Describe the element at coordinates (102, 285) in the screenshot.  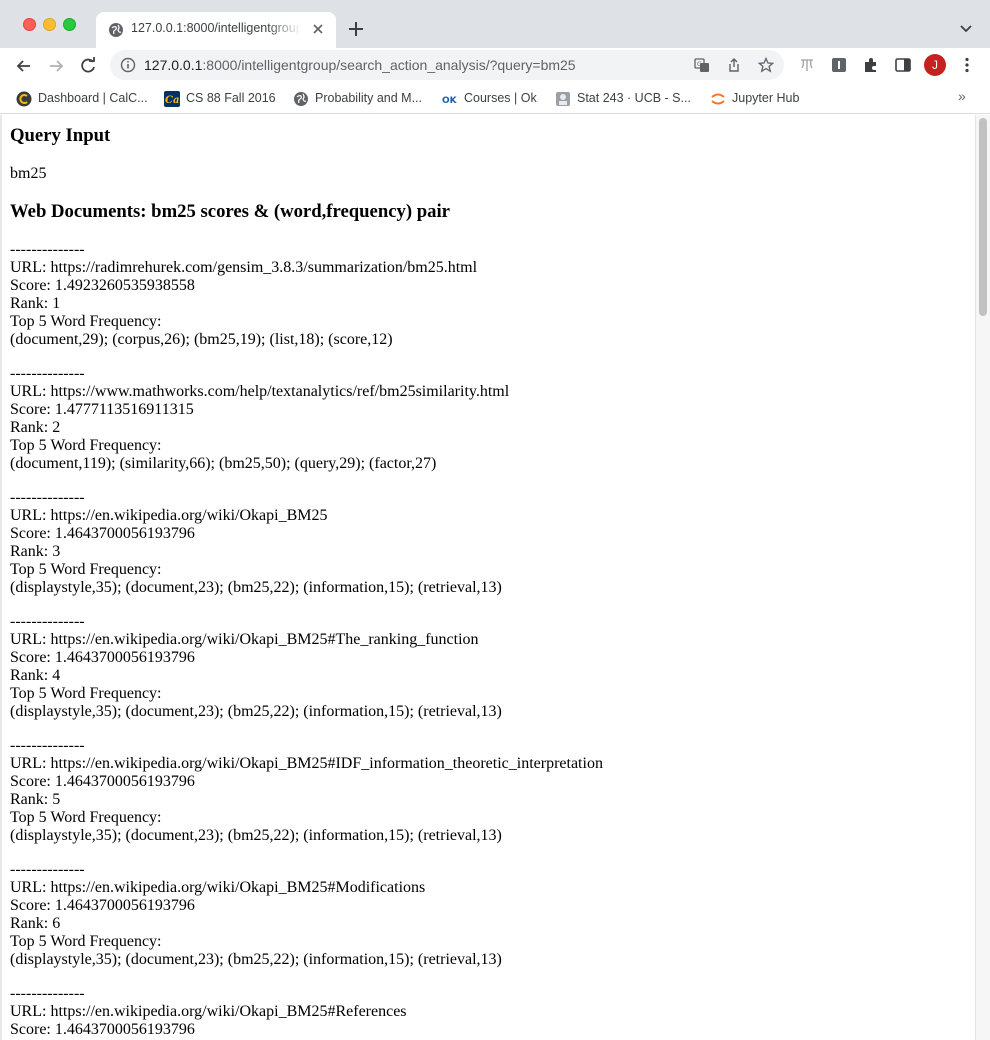
I see `document-score: Score: 1.4923260535938558` at that location.